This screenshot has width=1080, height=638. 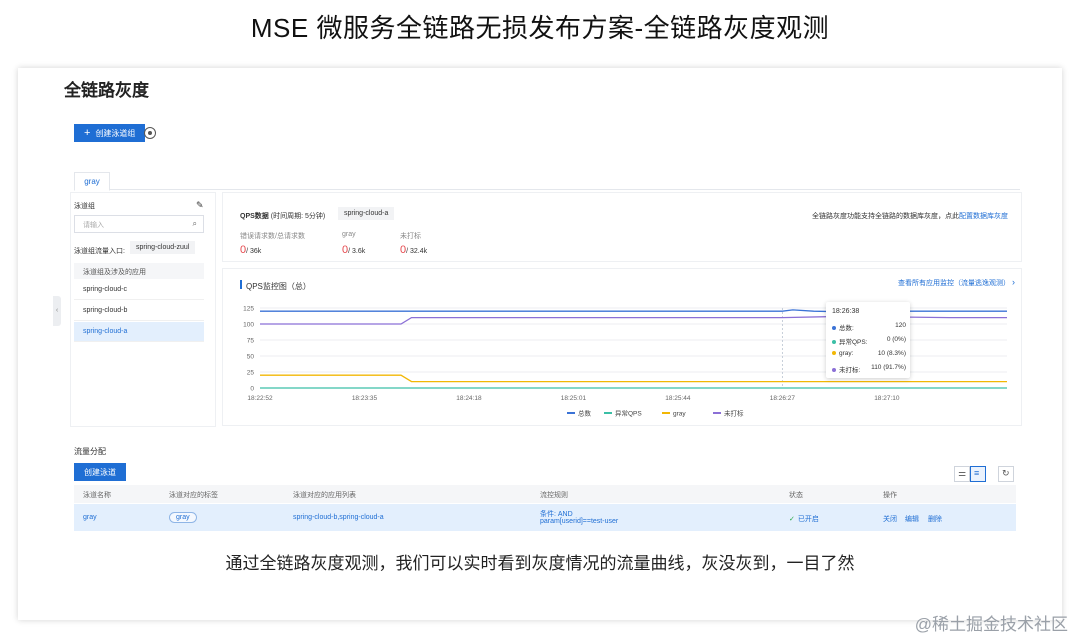 I want to click on settings-toggle-icon: ⚌, so click(x=962, y=474).